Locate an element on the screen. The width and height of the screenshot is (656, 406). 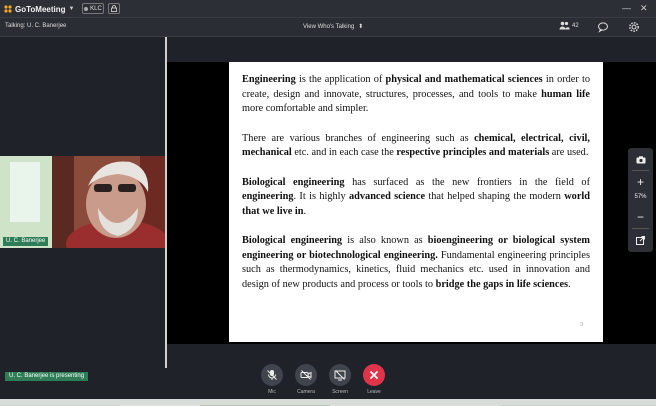
presenting-badge: U. C. Banerjee is presenting is located at coordinates (47, 376).